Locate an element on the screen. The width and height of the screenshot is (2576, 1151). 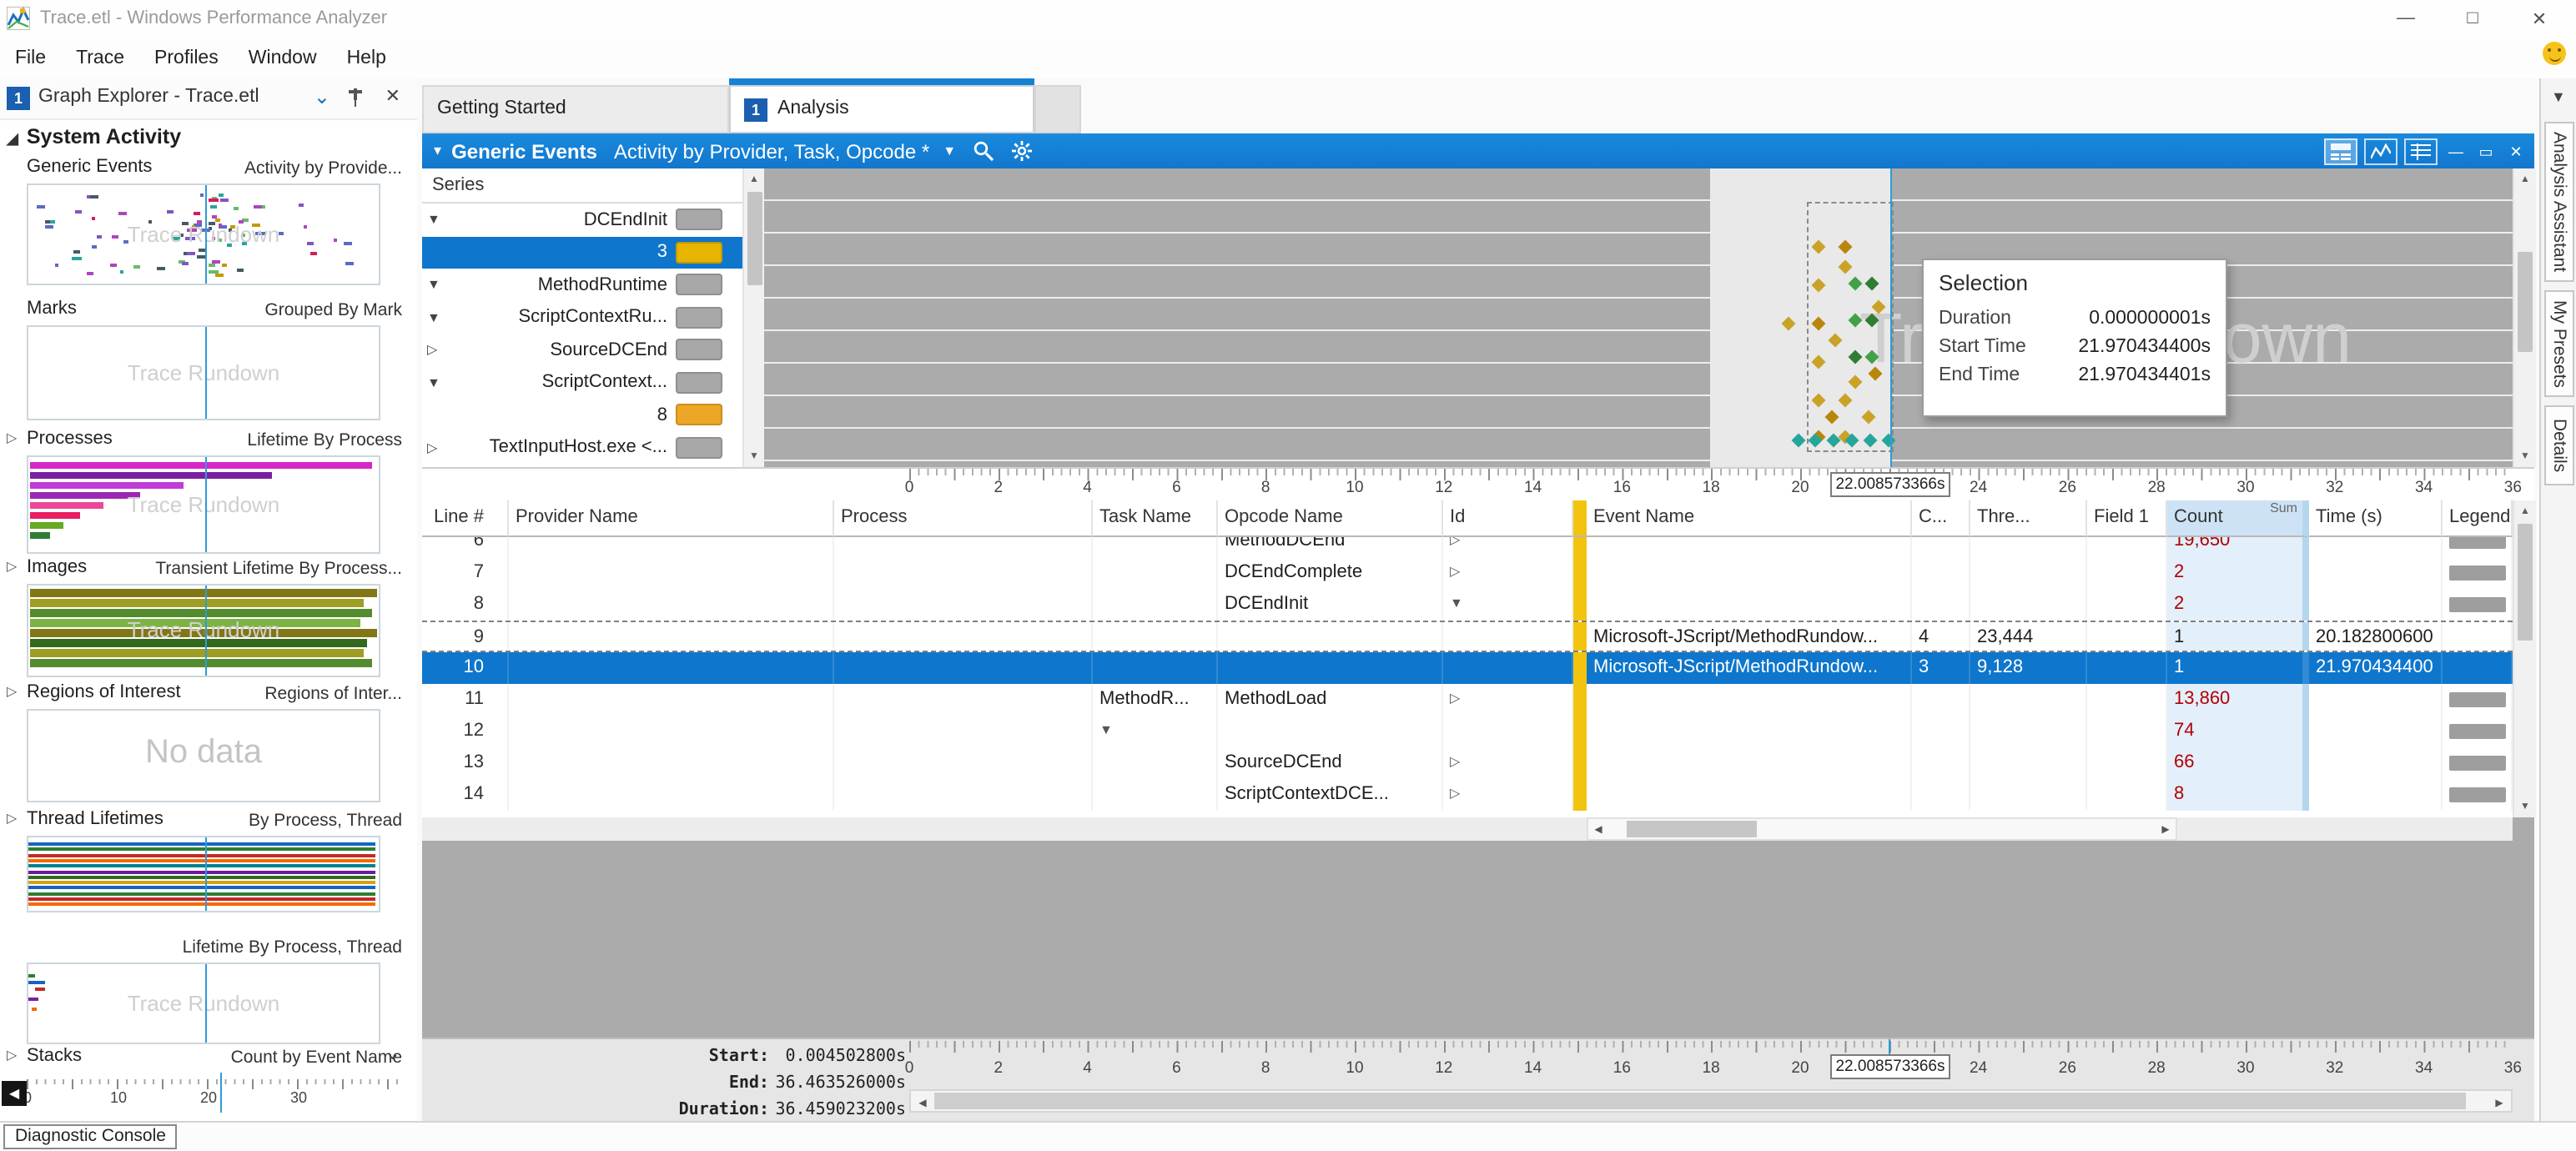
close-button: ✕ is located at coordinates (2539, 18).